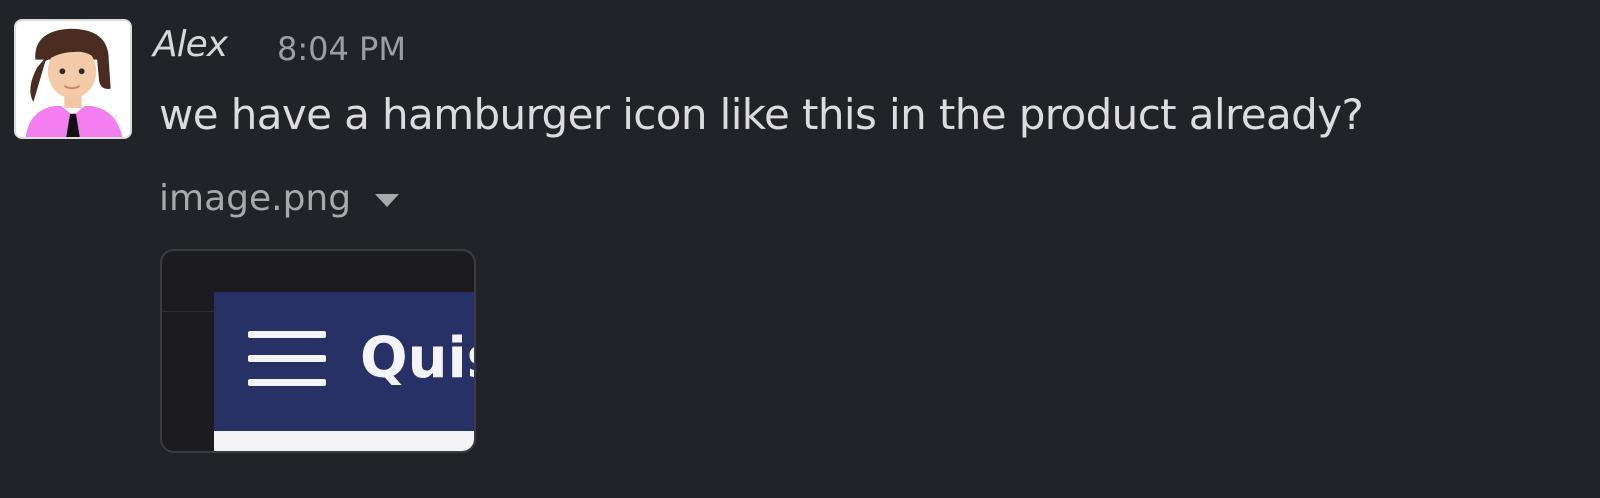 The image size is (1600, 498). I want to click on attachment-file-name: image.png, so click(255, 198).